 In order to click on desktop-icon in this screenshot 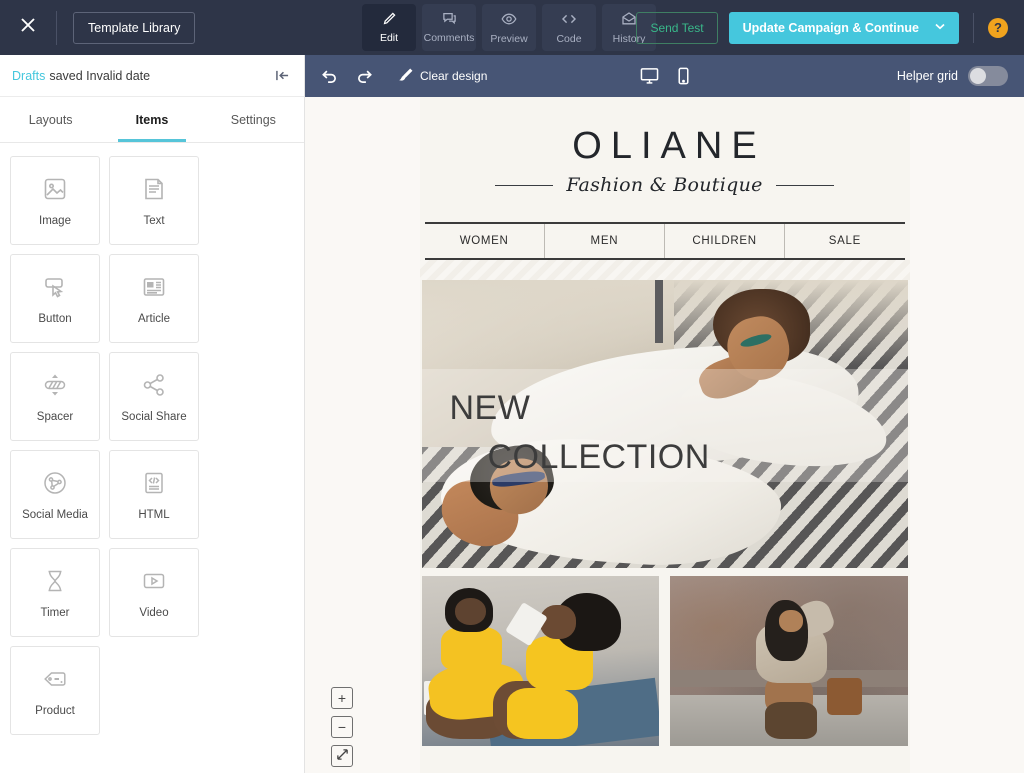, I will do `click(649, 76)`.